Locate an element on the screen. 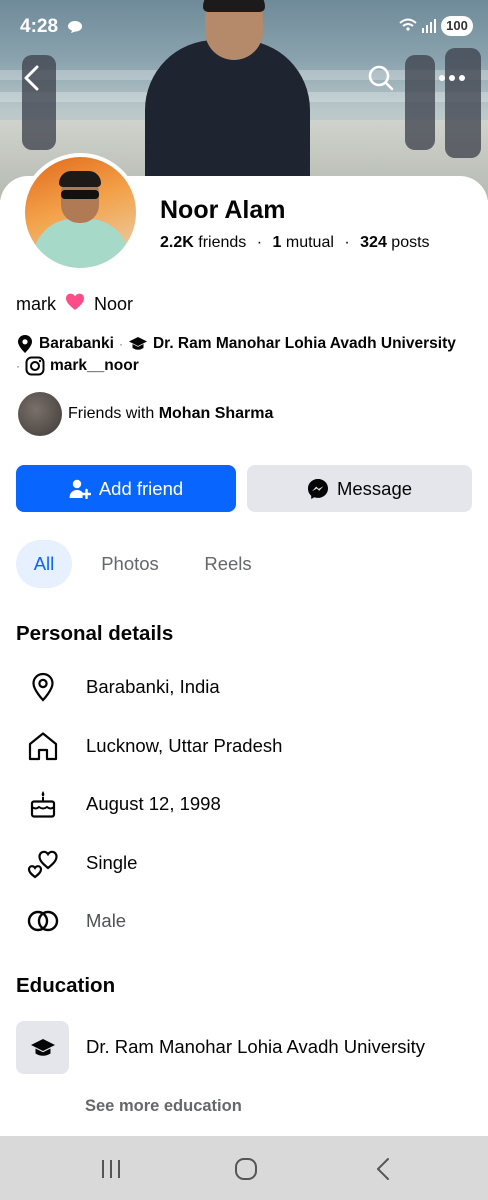  detail-row-birthday: August 12, 1998 is located at coordinates (244, 804).